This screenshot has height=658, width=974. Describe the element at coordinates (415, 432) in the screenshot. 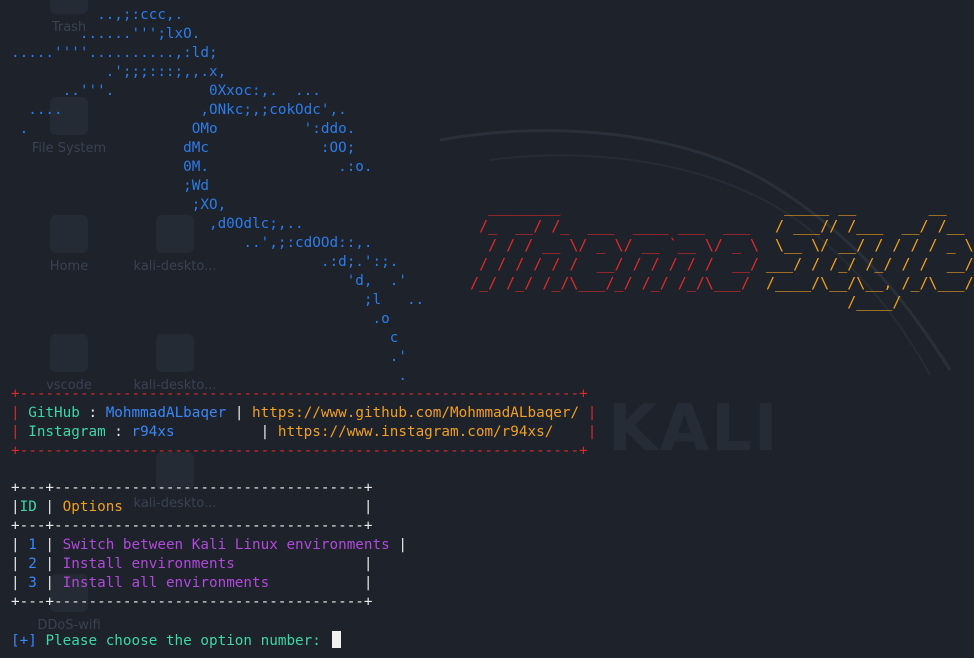

I see `instagram-link: https://www.instagram.com/r94xs/` at that location.